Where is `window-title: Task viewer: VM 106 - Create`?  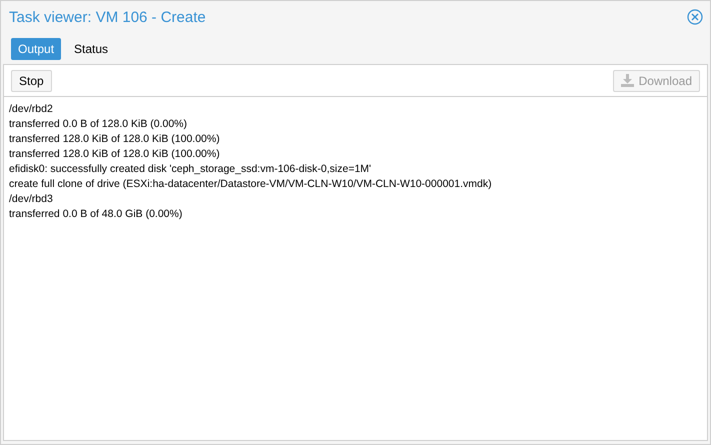 window-title: Task viewer: VM 106 - Create is located at coordinates (107, 17).